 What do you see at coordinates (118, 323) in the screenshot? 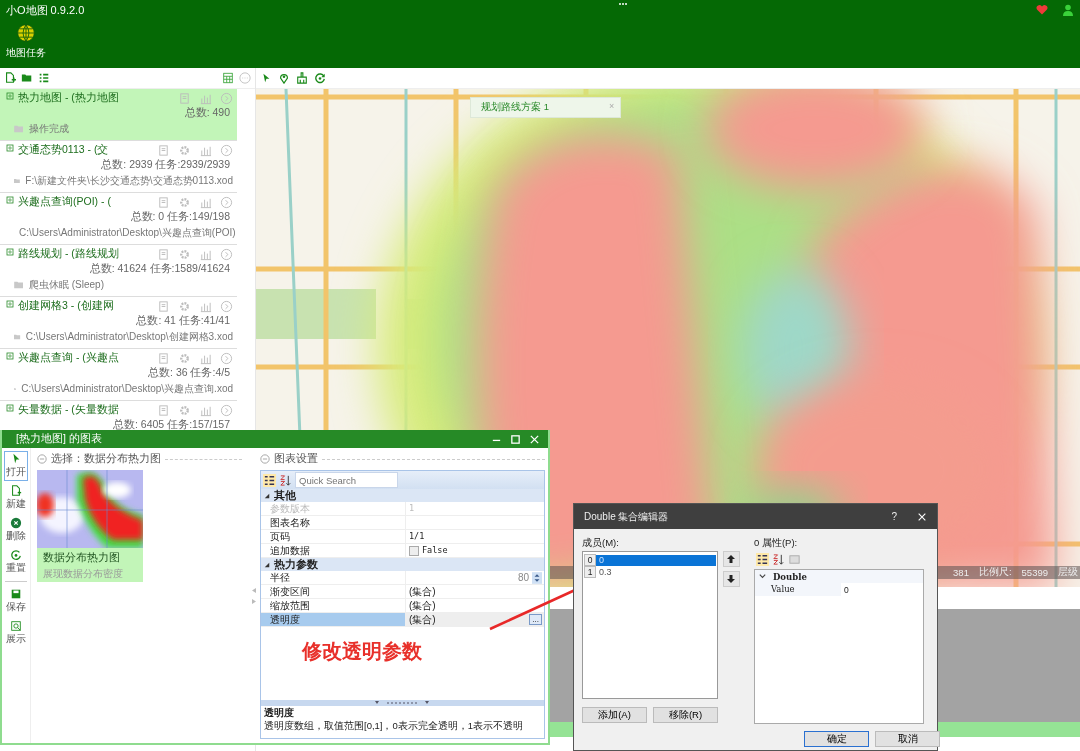
I see `task-item: 创建网格3 - (创建网 总数: 41 任务:41/41 C:\Users\Administrator\Desktop\创建网格3.xod` at bounding box center [118, 323].